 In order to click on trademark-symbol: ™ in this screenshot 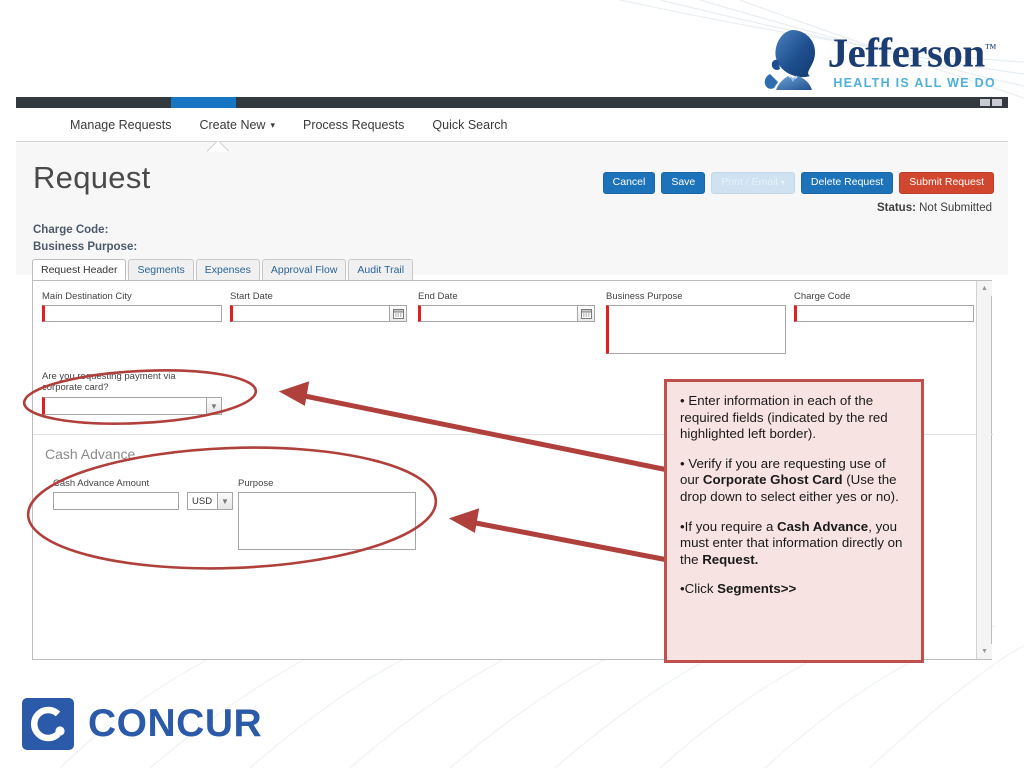, I will do `click(990, 48)`.